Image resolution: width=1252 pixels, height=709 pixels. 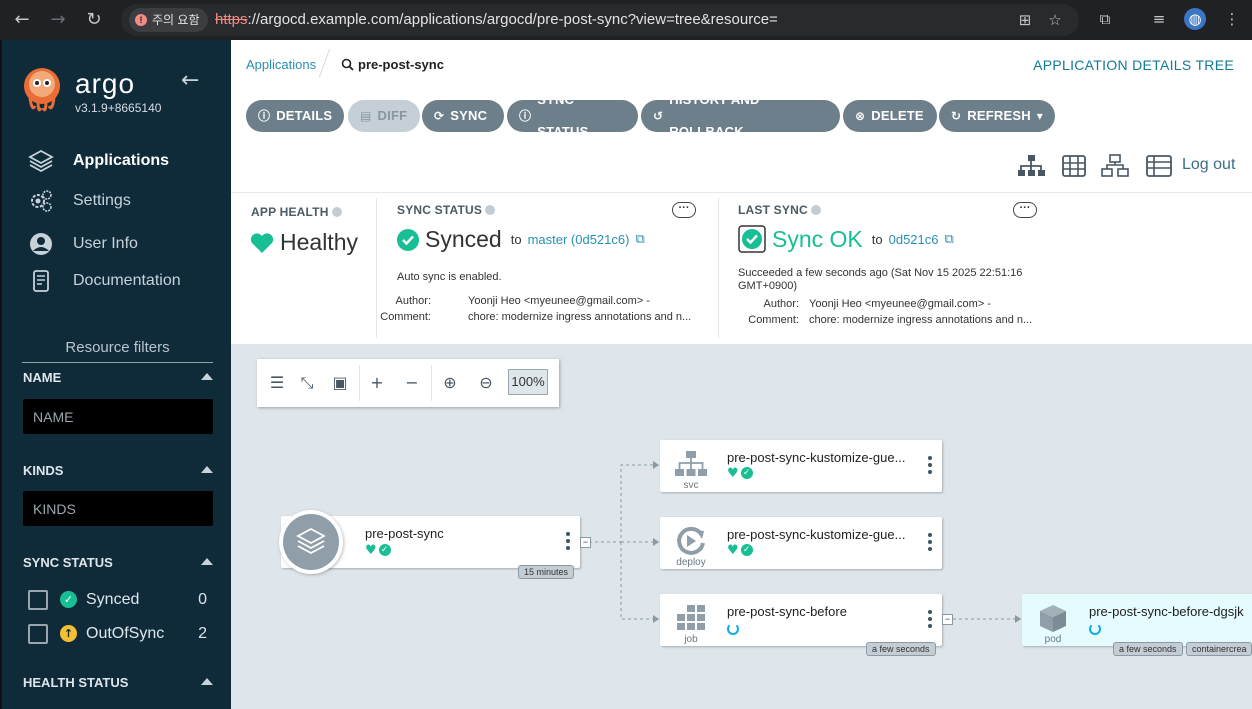 I want to click on list-view-icon, so click(x=1159, y=166).